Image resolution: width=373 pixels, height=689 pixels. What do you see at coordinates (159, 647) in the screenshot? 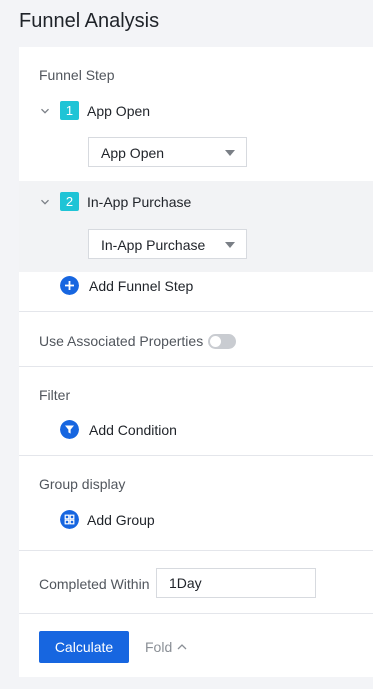
I see `fold-label: Fold` at bounding box center [159, 647].